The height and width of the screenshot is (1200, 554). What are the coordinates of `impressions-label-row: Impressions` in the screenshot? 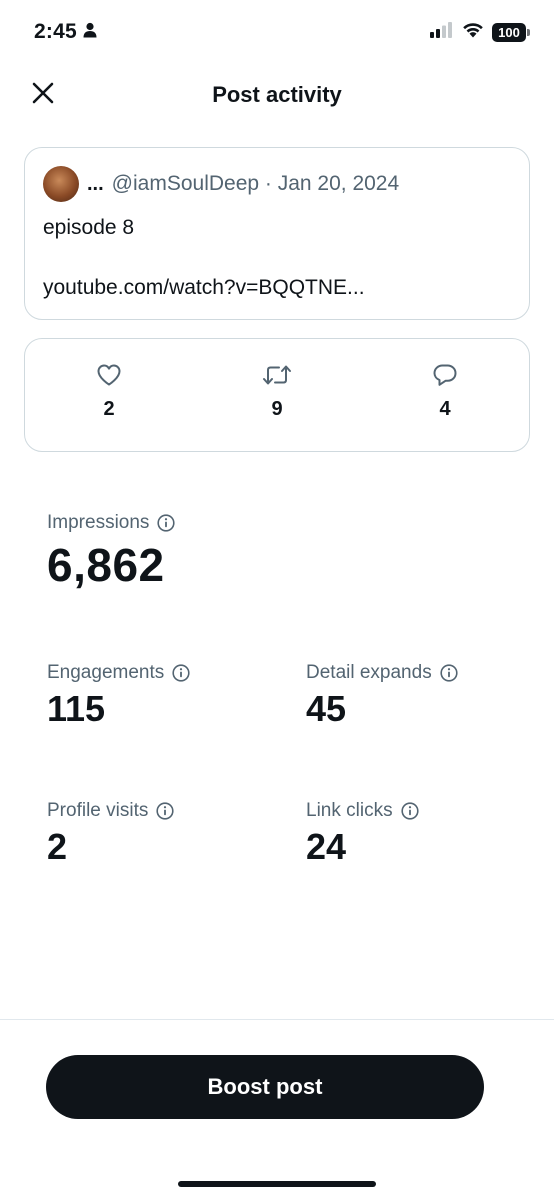 It's located at (111, 523).